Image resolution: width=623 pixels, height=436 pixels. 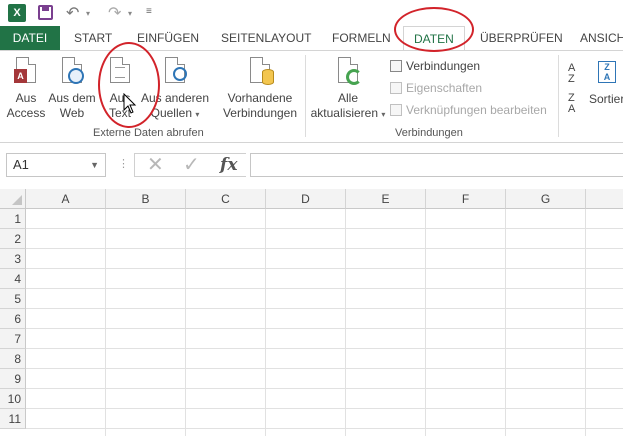 I want to click on tab-start: START, so click(x=93, y=38).